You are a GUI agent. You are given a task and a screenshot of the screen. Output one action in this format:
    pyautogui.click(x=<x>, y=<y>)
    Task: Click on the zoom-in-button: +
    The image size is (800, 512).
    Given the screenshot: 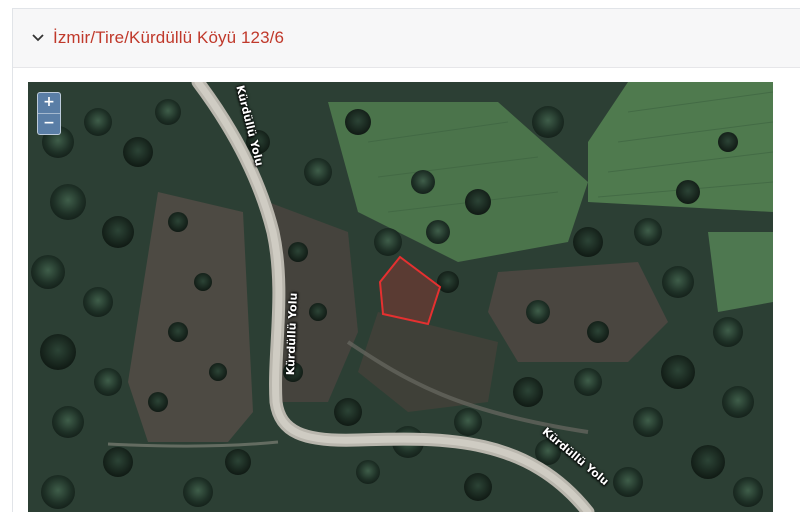 What is the action you would take?
    pyautogui.click(x=49, y=103)
    